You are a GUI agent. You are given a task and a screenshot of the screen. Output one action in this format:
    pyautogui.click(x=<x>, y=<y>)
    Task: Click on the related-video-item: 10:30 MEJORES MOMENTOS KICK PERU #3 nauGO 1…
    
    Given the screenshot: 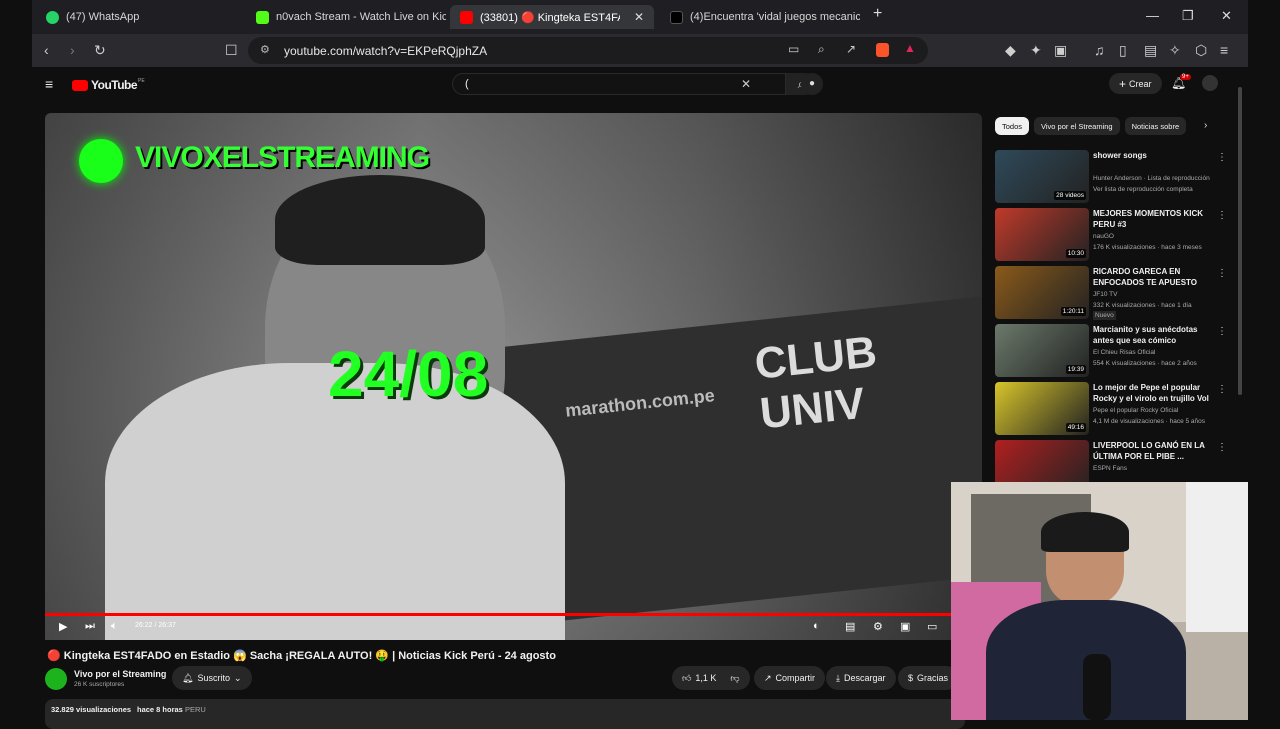 What is the action you would take?
    pyautogui.click(x=1113, y=236)
    